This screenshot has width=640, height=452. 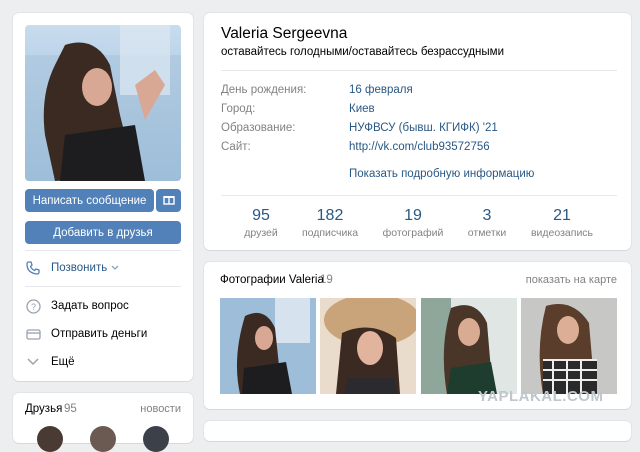 What do you see at coordinates (264, 90) in the screenshot?
I see `birthday-label: День рождения:` at bounding box center [264, 90].